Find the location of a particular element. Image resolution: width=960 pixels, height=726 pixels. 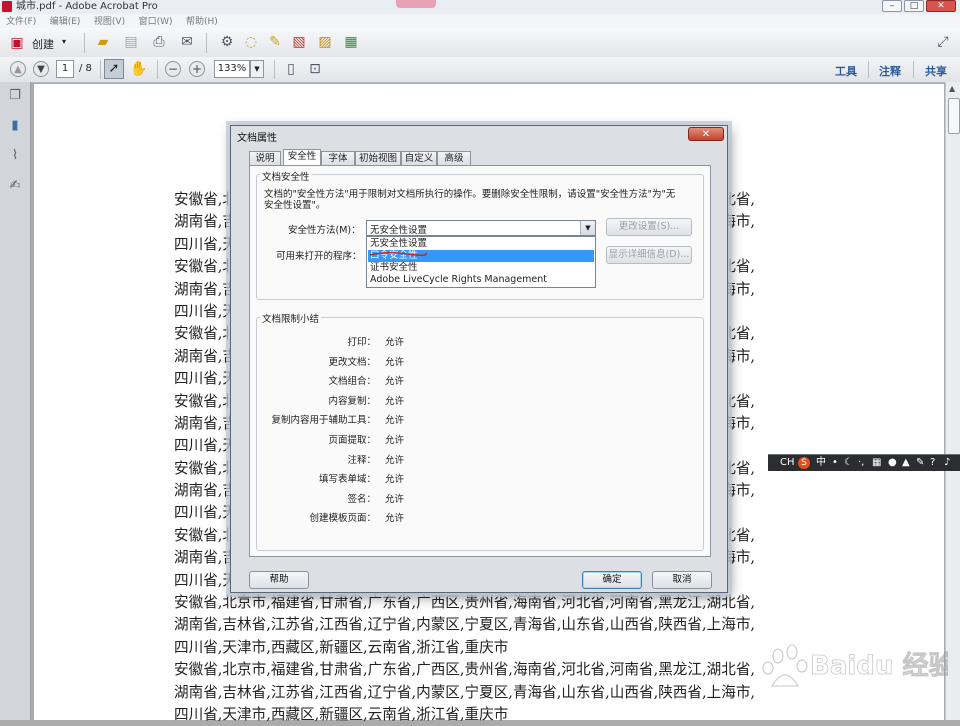

restriction-row: 内容复制： 允许 is located at coordinates (400, 400).